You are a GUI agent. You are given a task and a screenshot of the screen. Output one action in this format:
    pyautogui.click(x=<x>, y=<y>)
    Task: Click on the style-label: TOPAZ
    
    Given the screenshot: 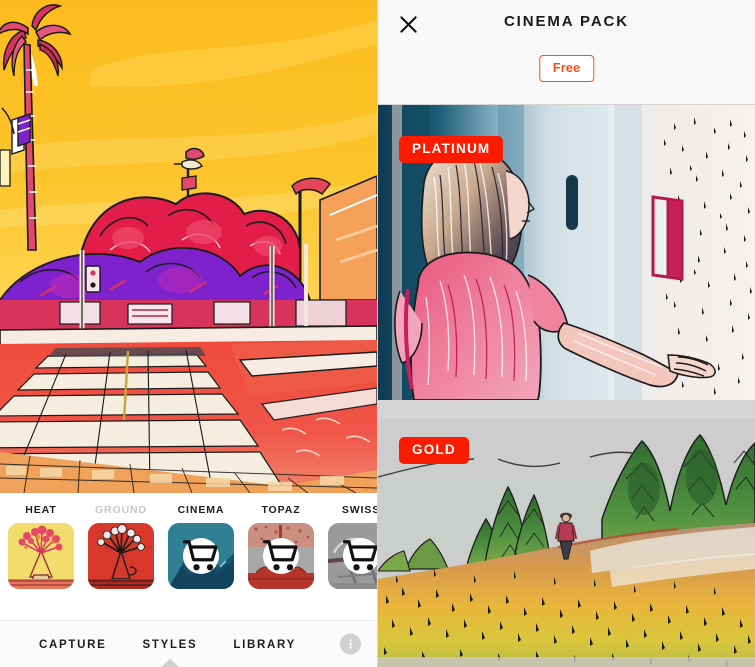 What is the action you would take?
    pyautogui.click(x=281, y=510)
    